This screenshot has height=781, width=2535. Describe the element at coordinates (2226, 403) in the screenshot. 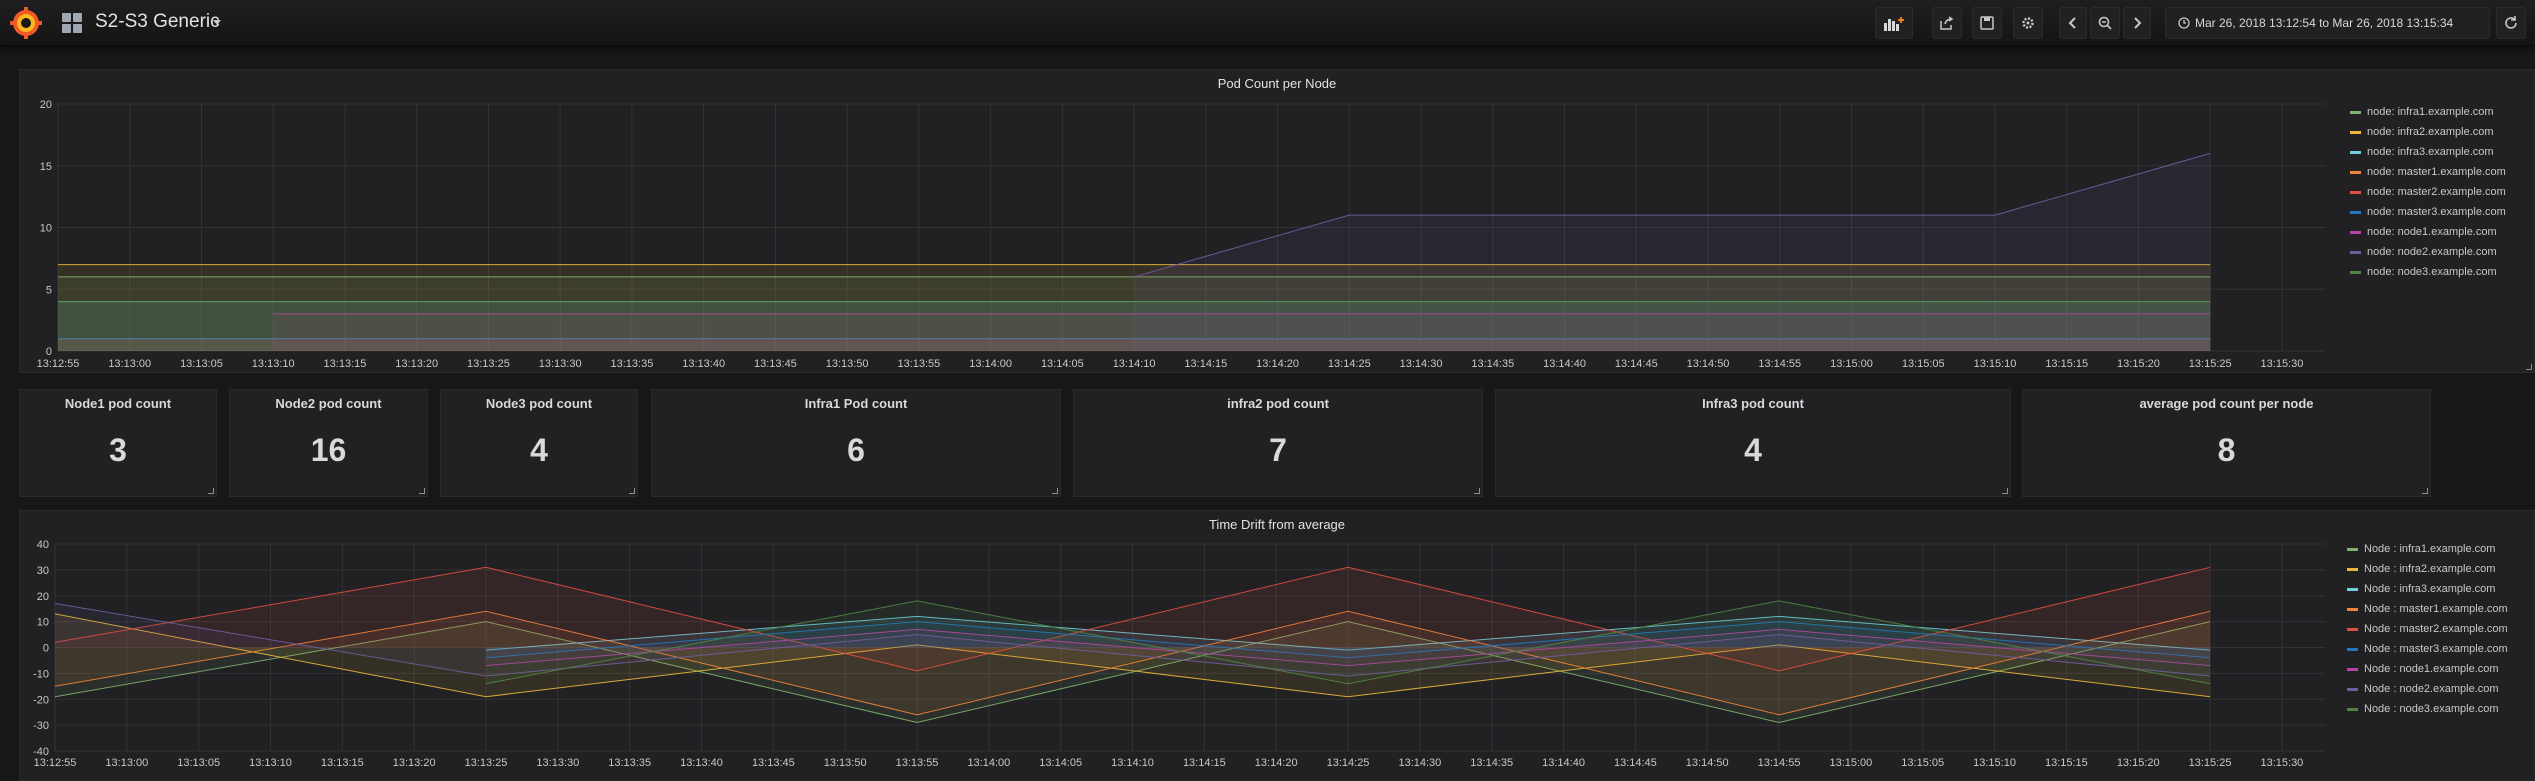

I see `stat-title: average pod count per node` at that location.